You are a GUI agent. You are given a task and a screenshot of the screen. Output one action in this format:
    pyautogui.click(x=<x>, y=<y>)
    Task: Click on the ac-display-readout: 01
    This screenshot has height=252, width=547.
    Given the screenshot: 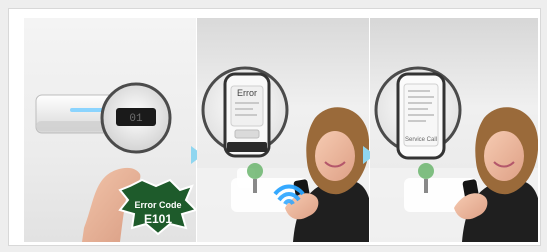 What is the action you would take?
    pyautogui.click(x=136, y=119)
    